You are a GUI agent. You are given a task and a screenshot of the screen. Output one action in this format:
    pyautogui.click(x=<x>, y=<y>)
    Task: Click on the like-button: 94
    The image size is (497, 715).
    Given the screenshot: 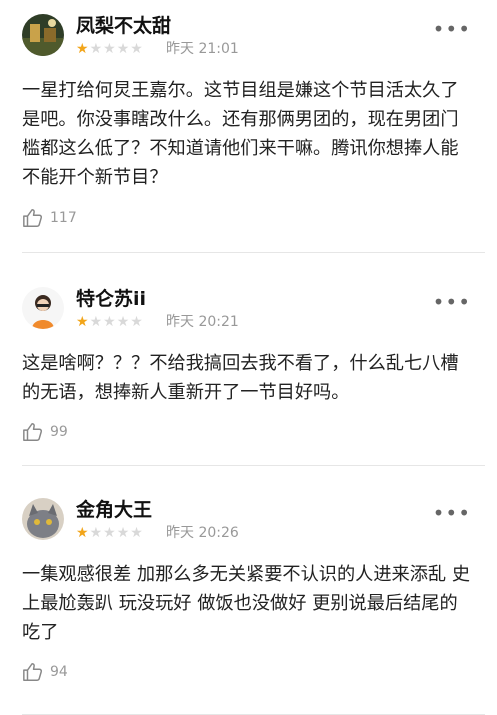 What is the action you would take?
    pyautogui.click(x=45, y=672)
    